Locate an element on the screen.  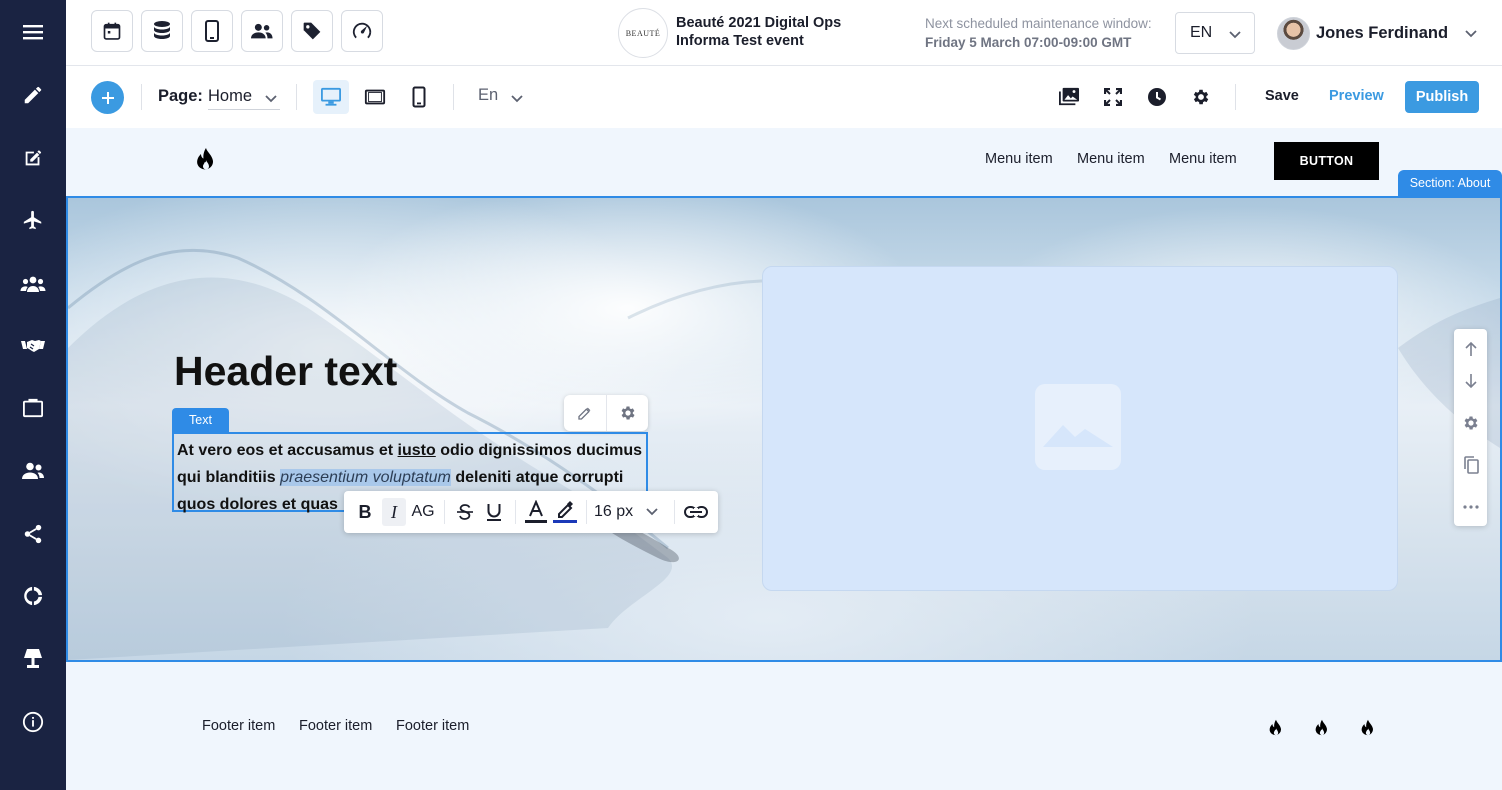
fullscreen-icon is located at coordinates (1113, 97).